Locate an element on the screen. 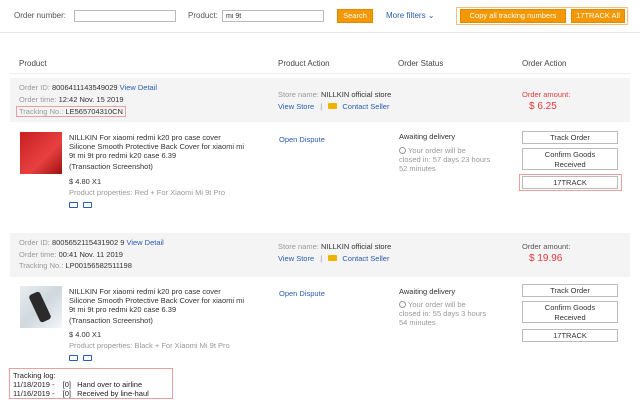 This screenshot has width=640, height=400. col-order-status: Order Status is located at coordinates (421, 63).